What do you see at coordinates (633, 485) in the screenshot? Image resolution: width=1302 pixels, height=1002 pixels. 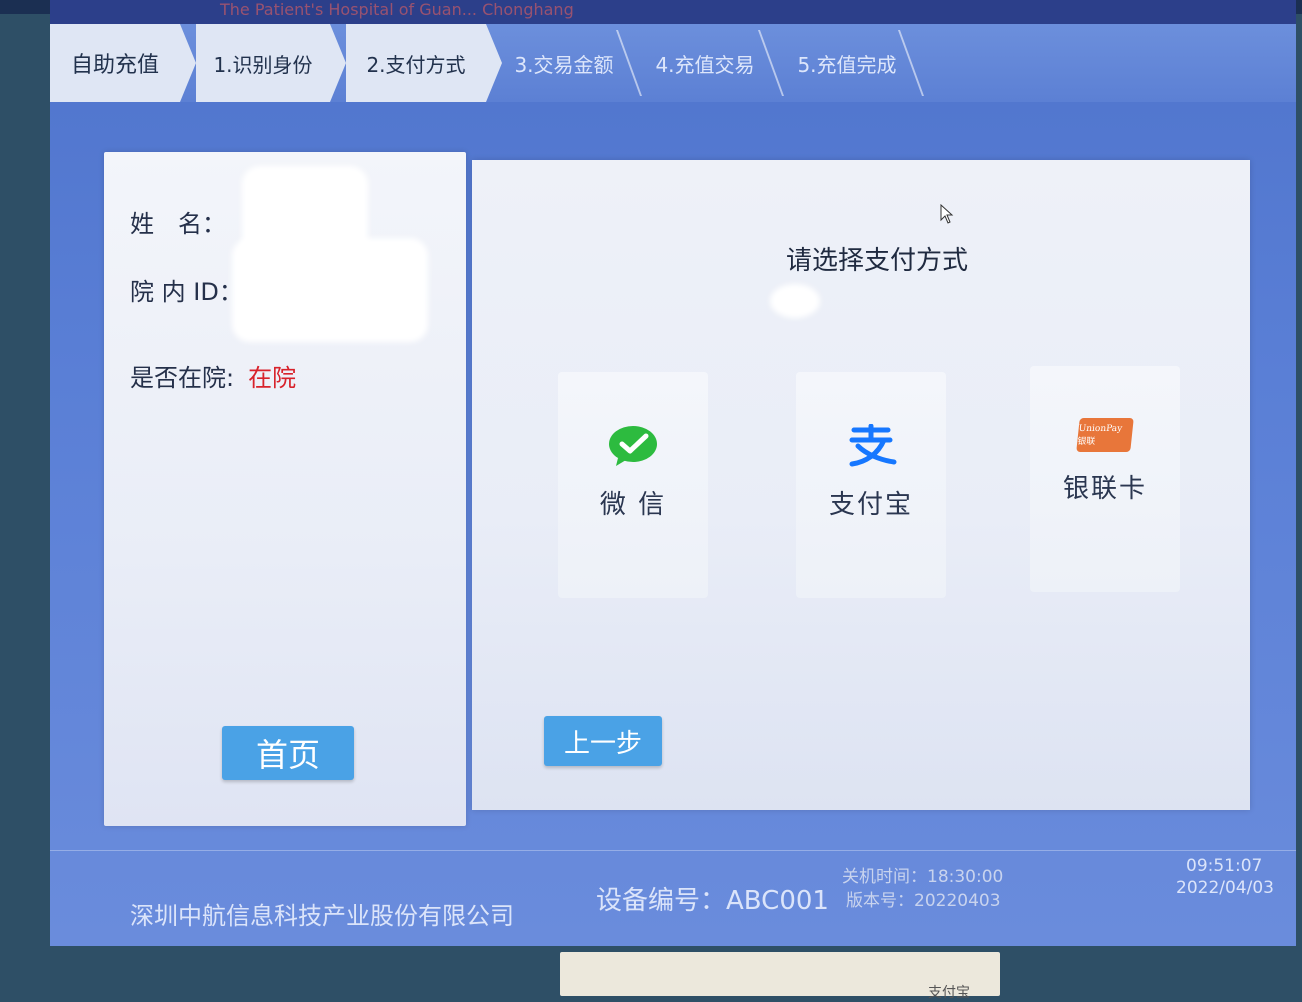 I see `wechat-pay-option: 微 信` at bounding box center [633, 485].